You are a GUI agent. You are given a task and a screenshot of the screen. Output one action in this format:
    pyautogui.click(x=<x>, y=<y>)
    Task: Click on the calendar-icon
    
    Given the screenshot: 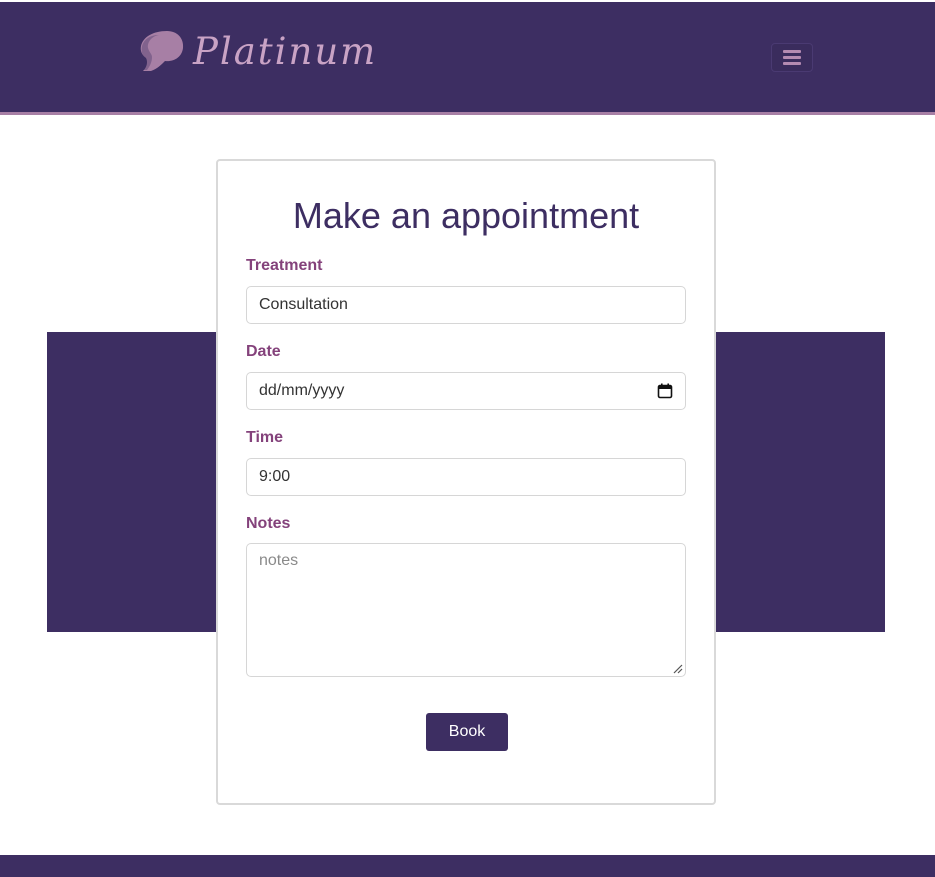 What is the action you would take?
    pyautogui.click(x=665, y=391)
    